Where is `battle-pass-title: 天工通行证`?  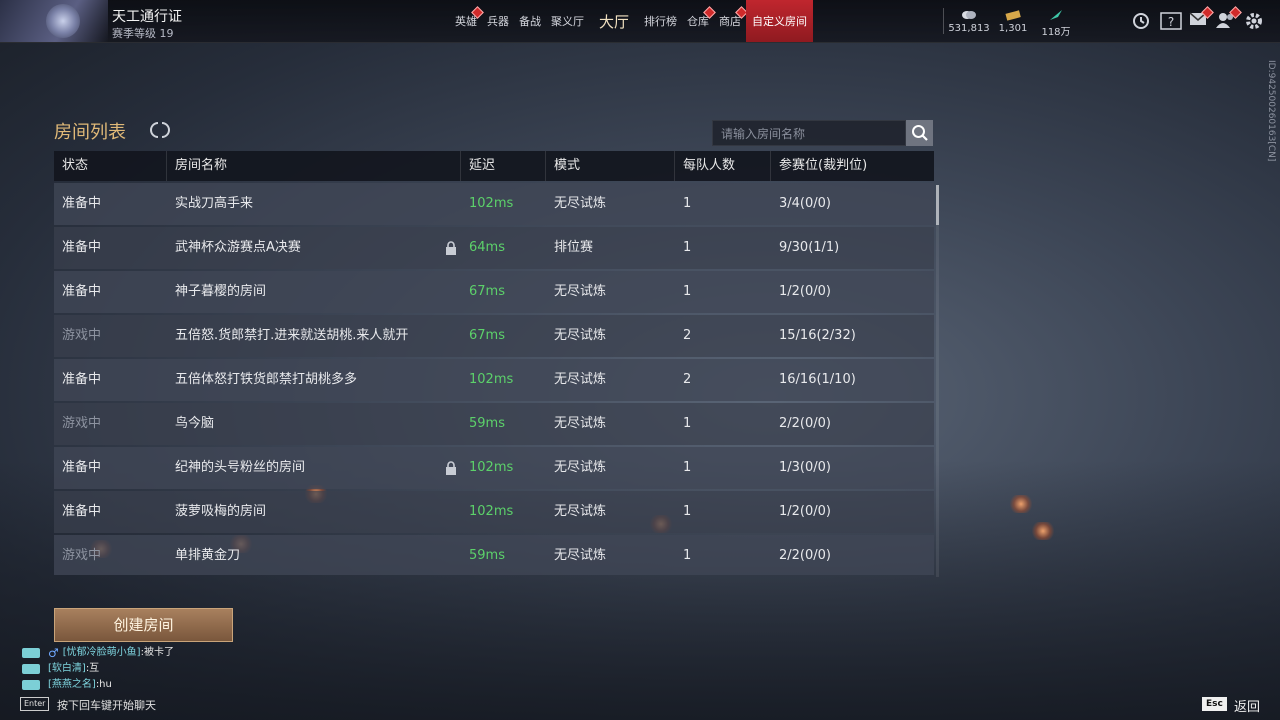 battle-pass-title: 天工通行证 is located at coordinates (147, 16).